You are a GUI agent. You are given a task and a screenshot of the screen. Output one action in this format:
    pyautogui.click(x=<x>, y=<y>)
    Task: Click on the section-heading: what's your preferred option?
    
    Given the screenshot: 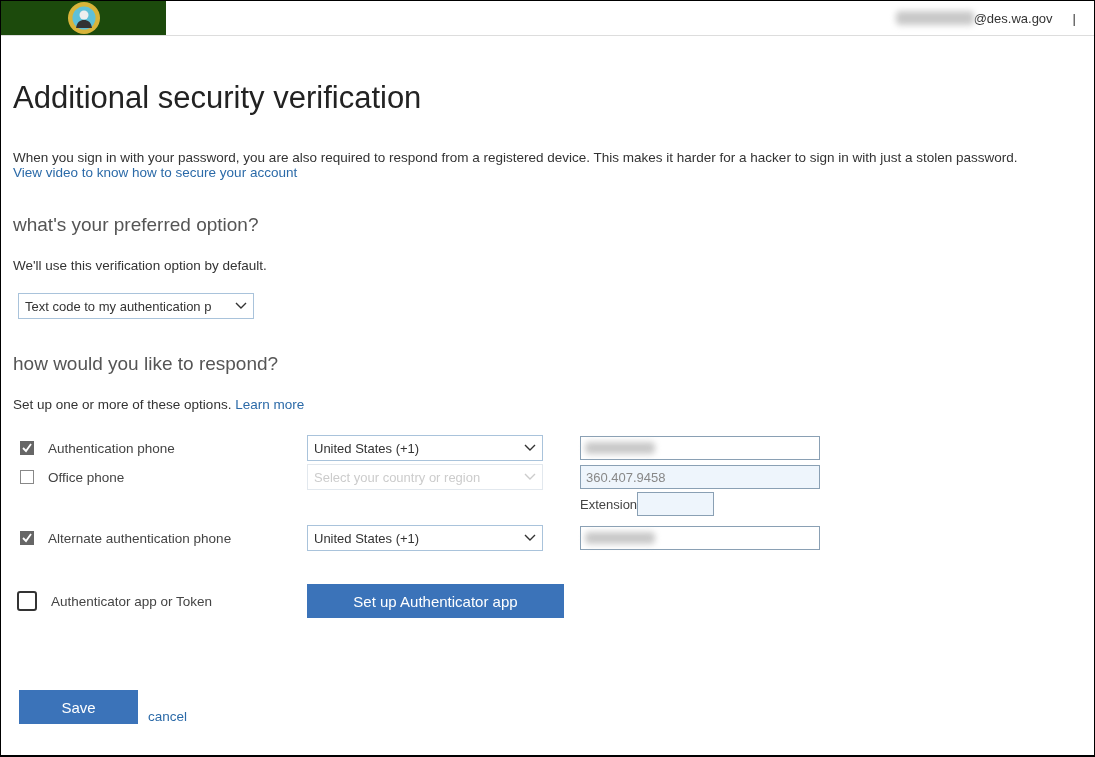 What is the action you would take?
    pyautogui.click(x=136, y=225)
    